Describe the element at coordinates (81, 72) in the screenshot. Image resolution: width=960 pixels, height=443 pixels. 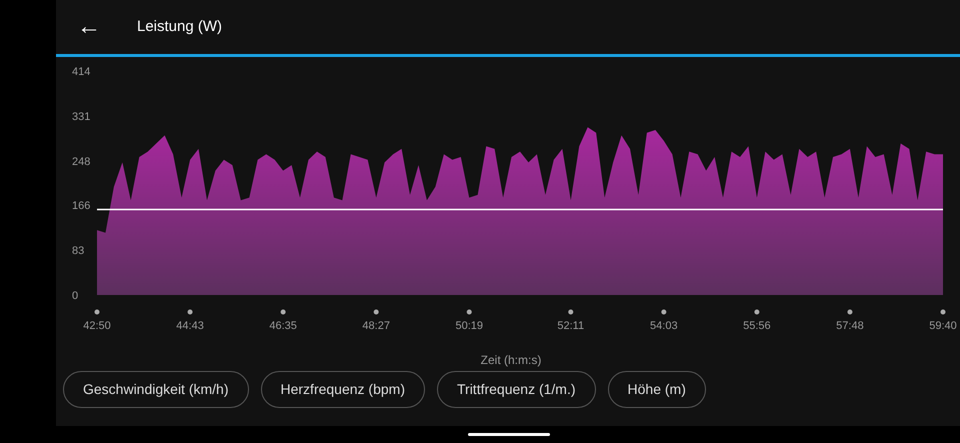
I see `axis-label: 414` at that location.